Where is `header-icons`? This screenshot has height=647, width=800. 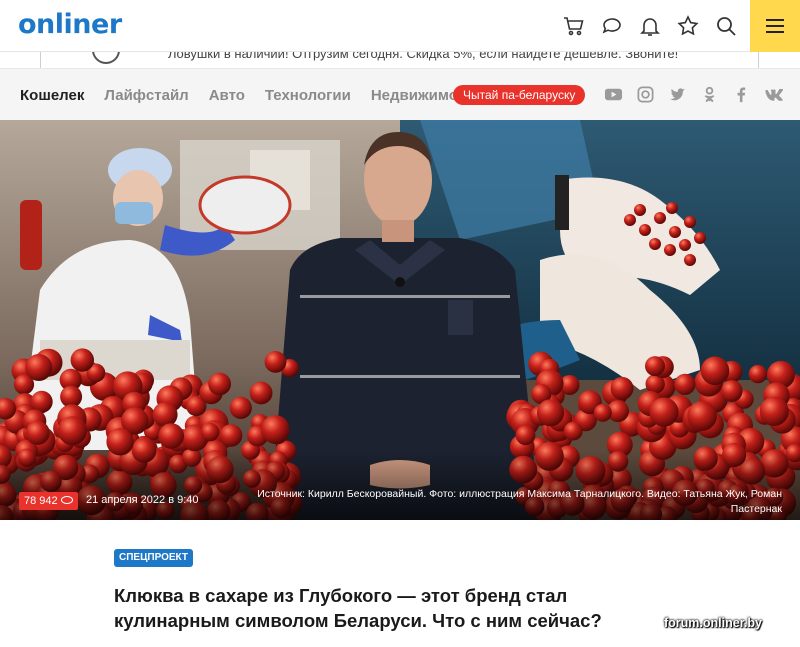 header-icons is located at coordinates (650, 26).